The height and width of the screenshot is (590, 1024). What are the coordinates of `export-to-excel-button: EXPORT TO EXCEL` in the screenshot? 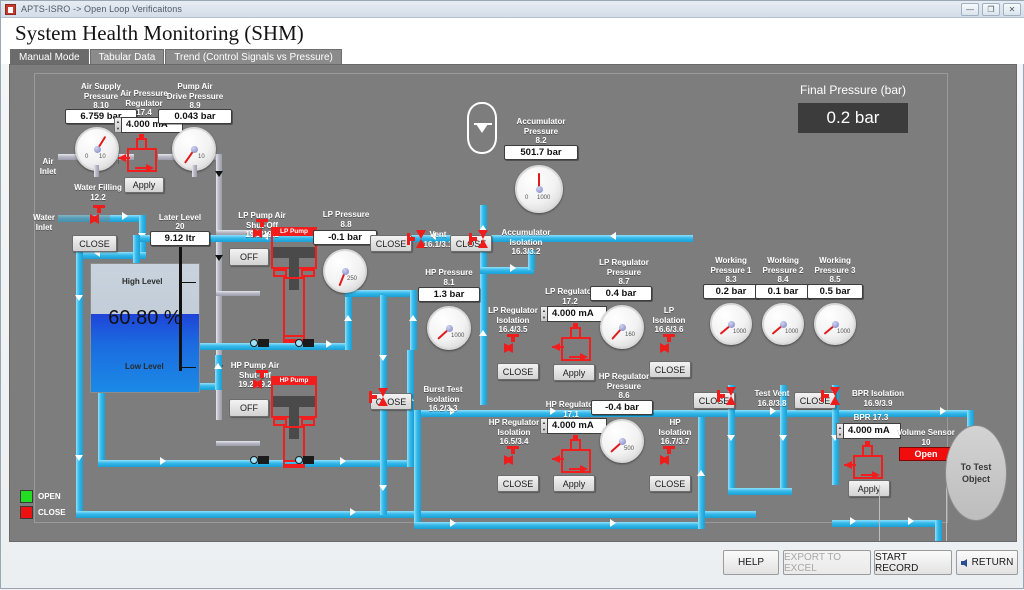 It's located at (827, 562).